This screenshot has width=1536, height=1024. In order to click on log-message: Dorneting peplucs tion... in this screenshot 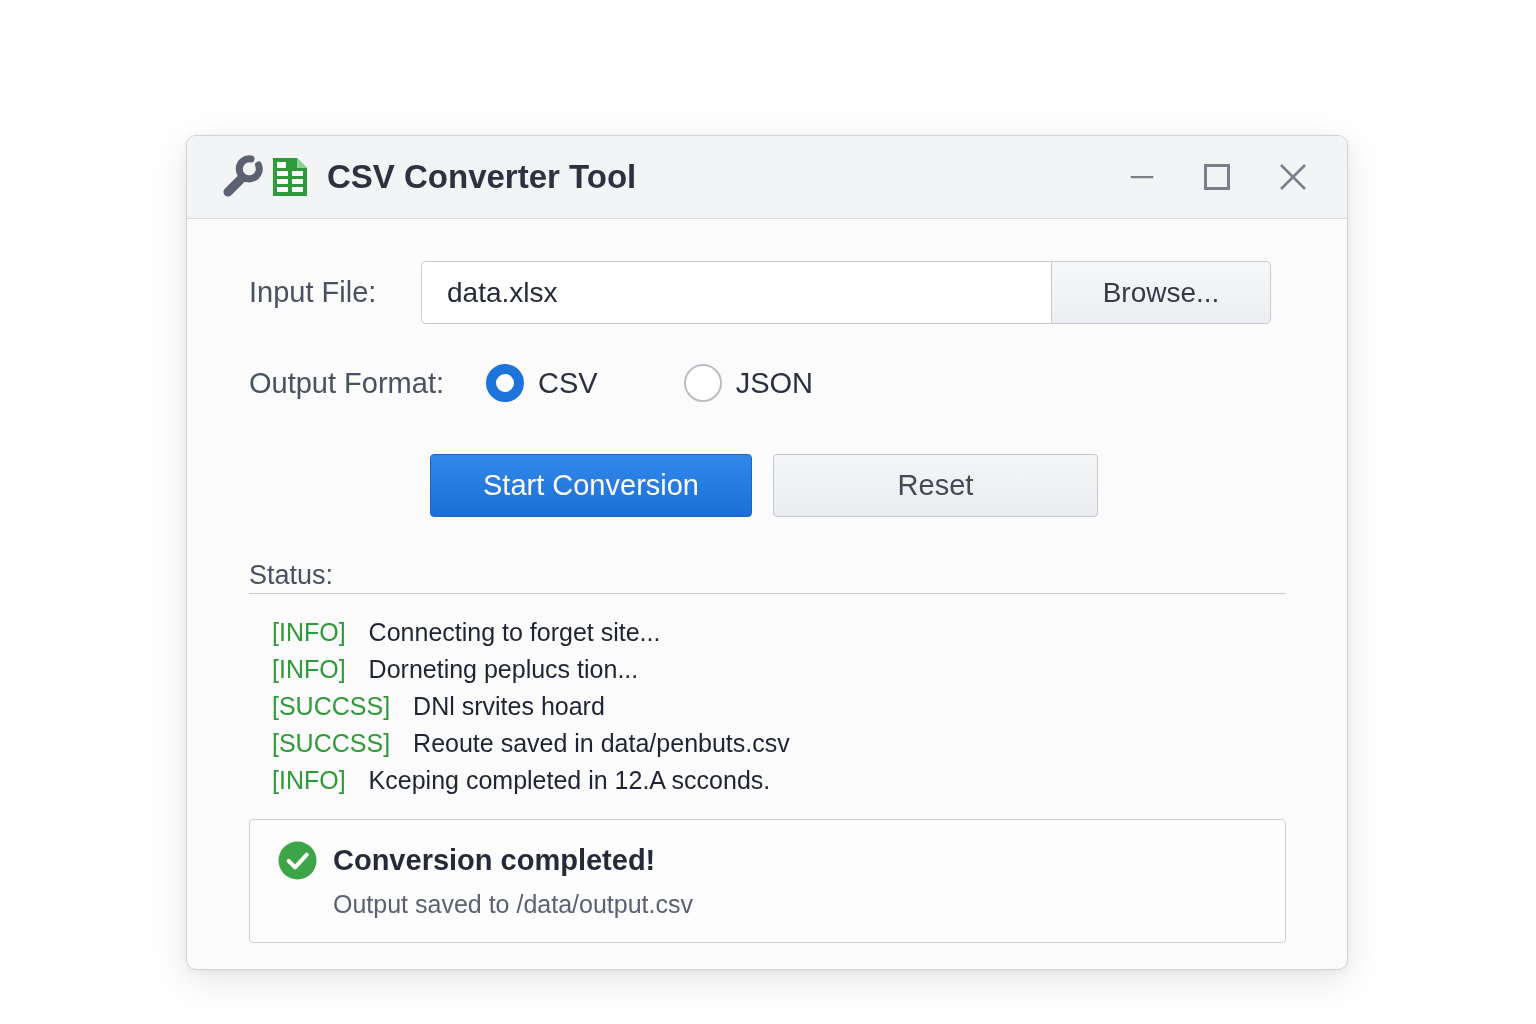, I will do `click(503, 669)`.